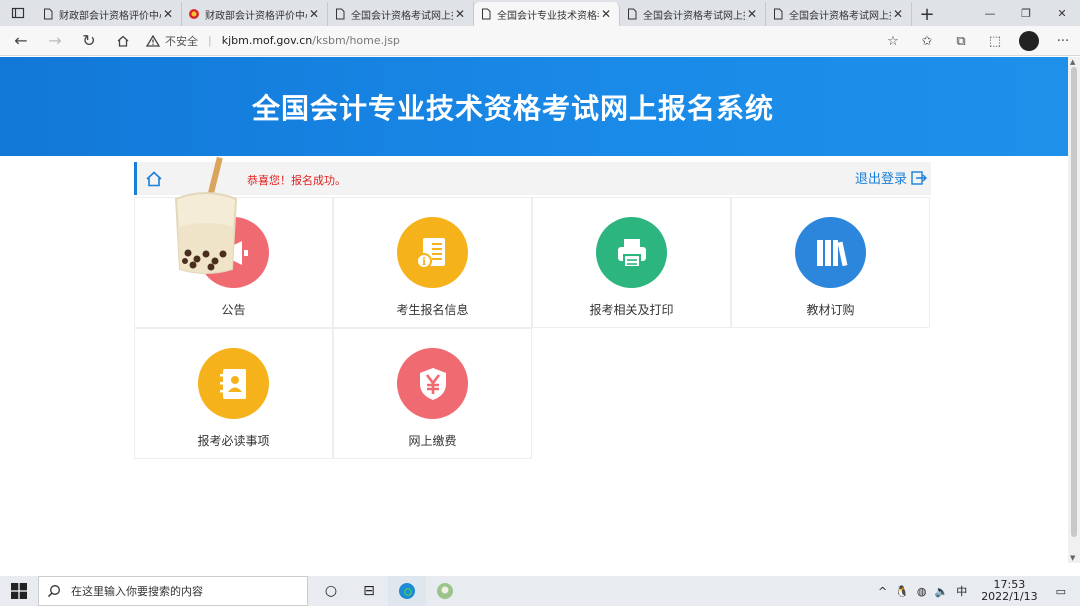  I want to click on menu-tile-label: 考生报名信息, so click(432, 309).